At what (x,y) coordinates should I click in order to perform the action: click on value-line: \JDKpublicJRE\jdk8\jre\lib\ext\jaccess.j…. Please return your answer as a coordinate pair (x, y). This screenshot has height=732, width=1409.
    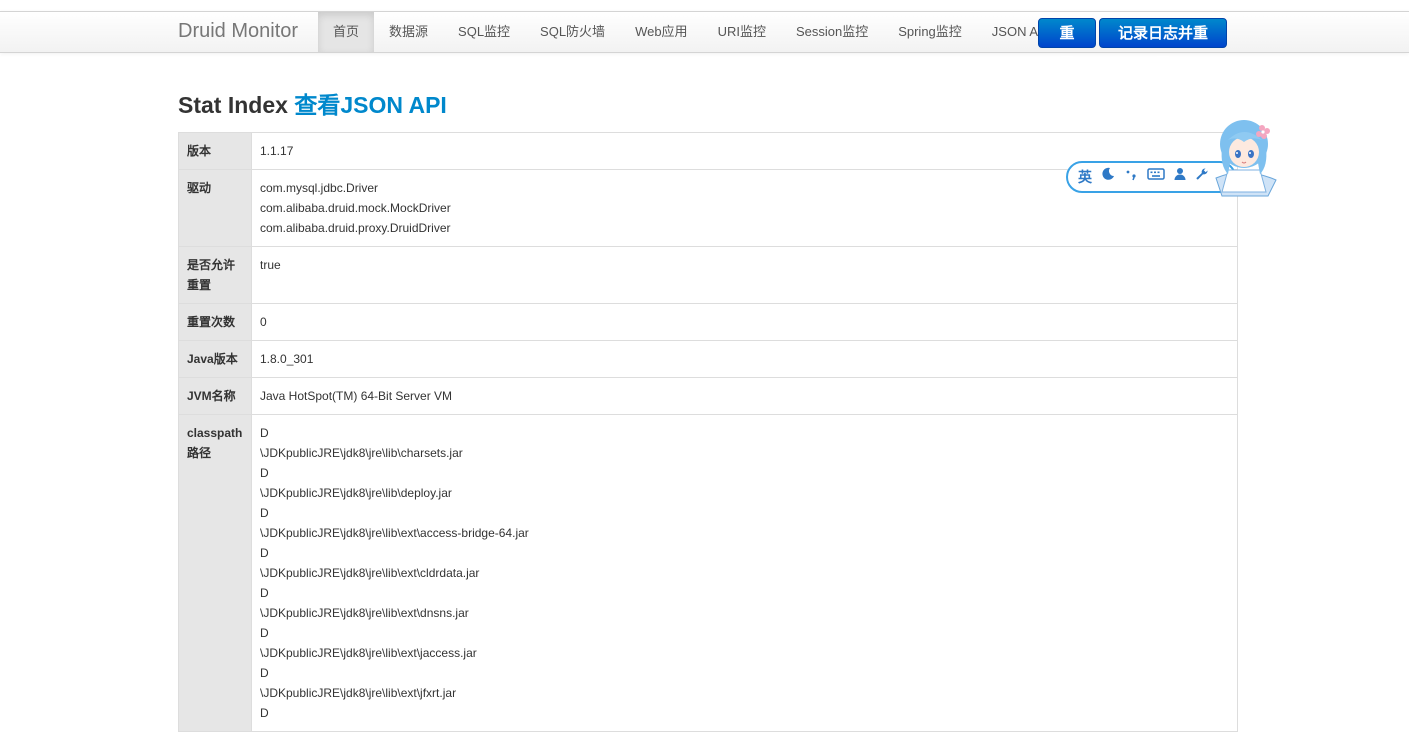
    Looking at the image, I should click on (368, 653).